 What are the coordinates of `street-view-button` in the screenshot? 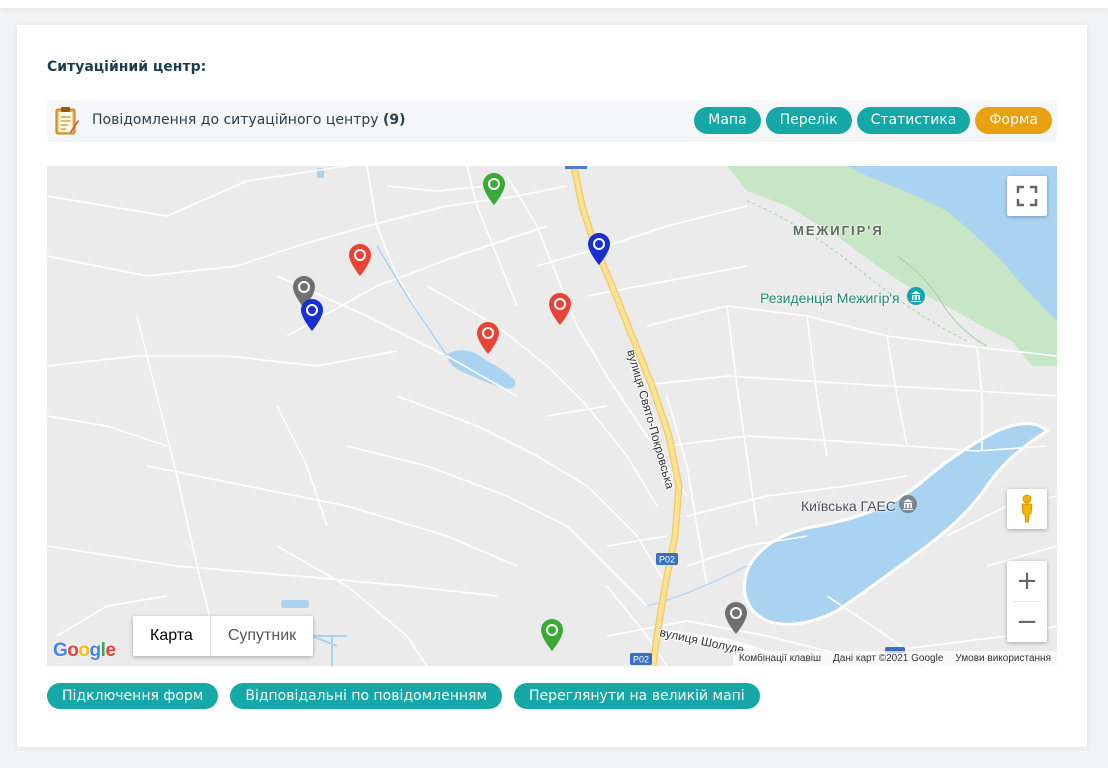 It's located at (1027, 509).